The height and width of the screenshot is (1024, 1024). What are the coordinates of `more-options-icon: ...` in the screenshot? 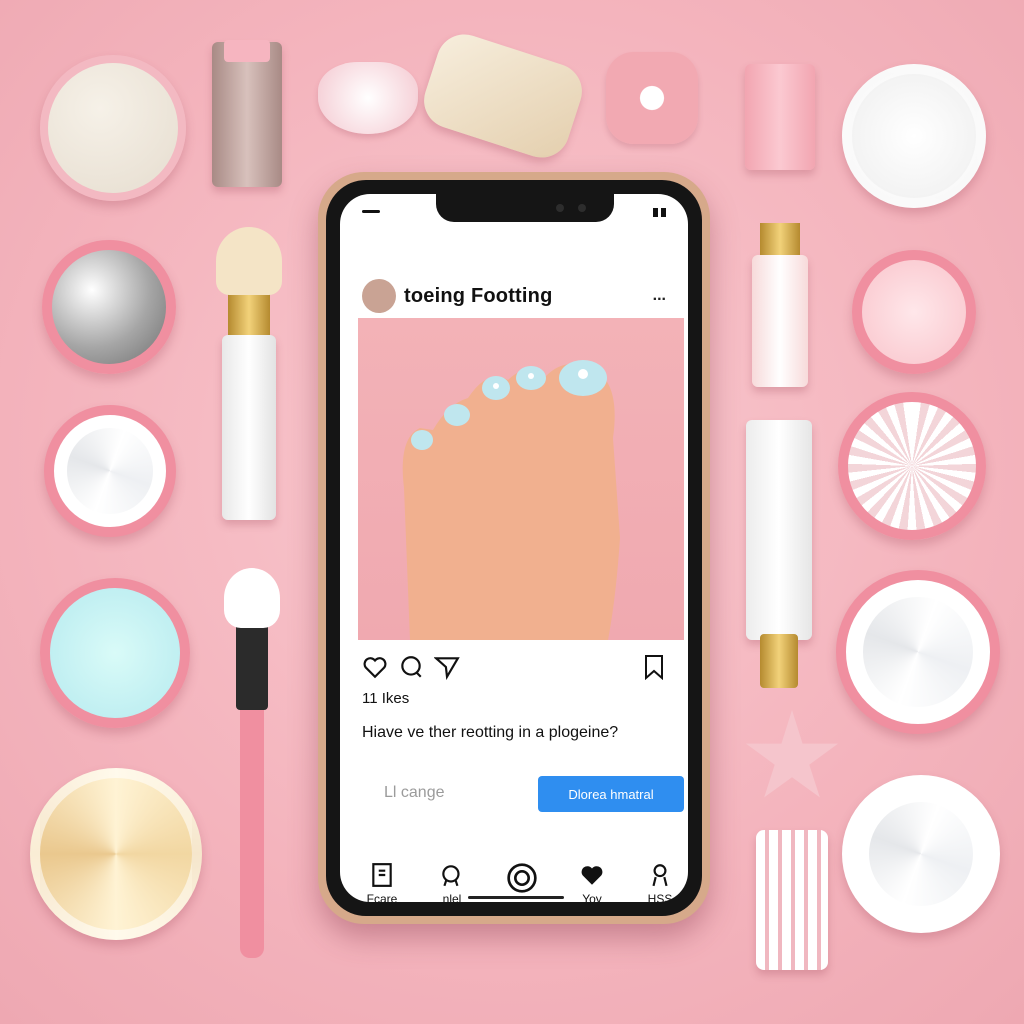 It's located at (659, 296).